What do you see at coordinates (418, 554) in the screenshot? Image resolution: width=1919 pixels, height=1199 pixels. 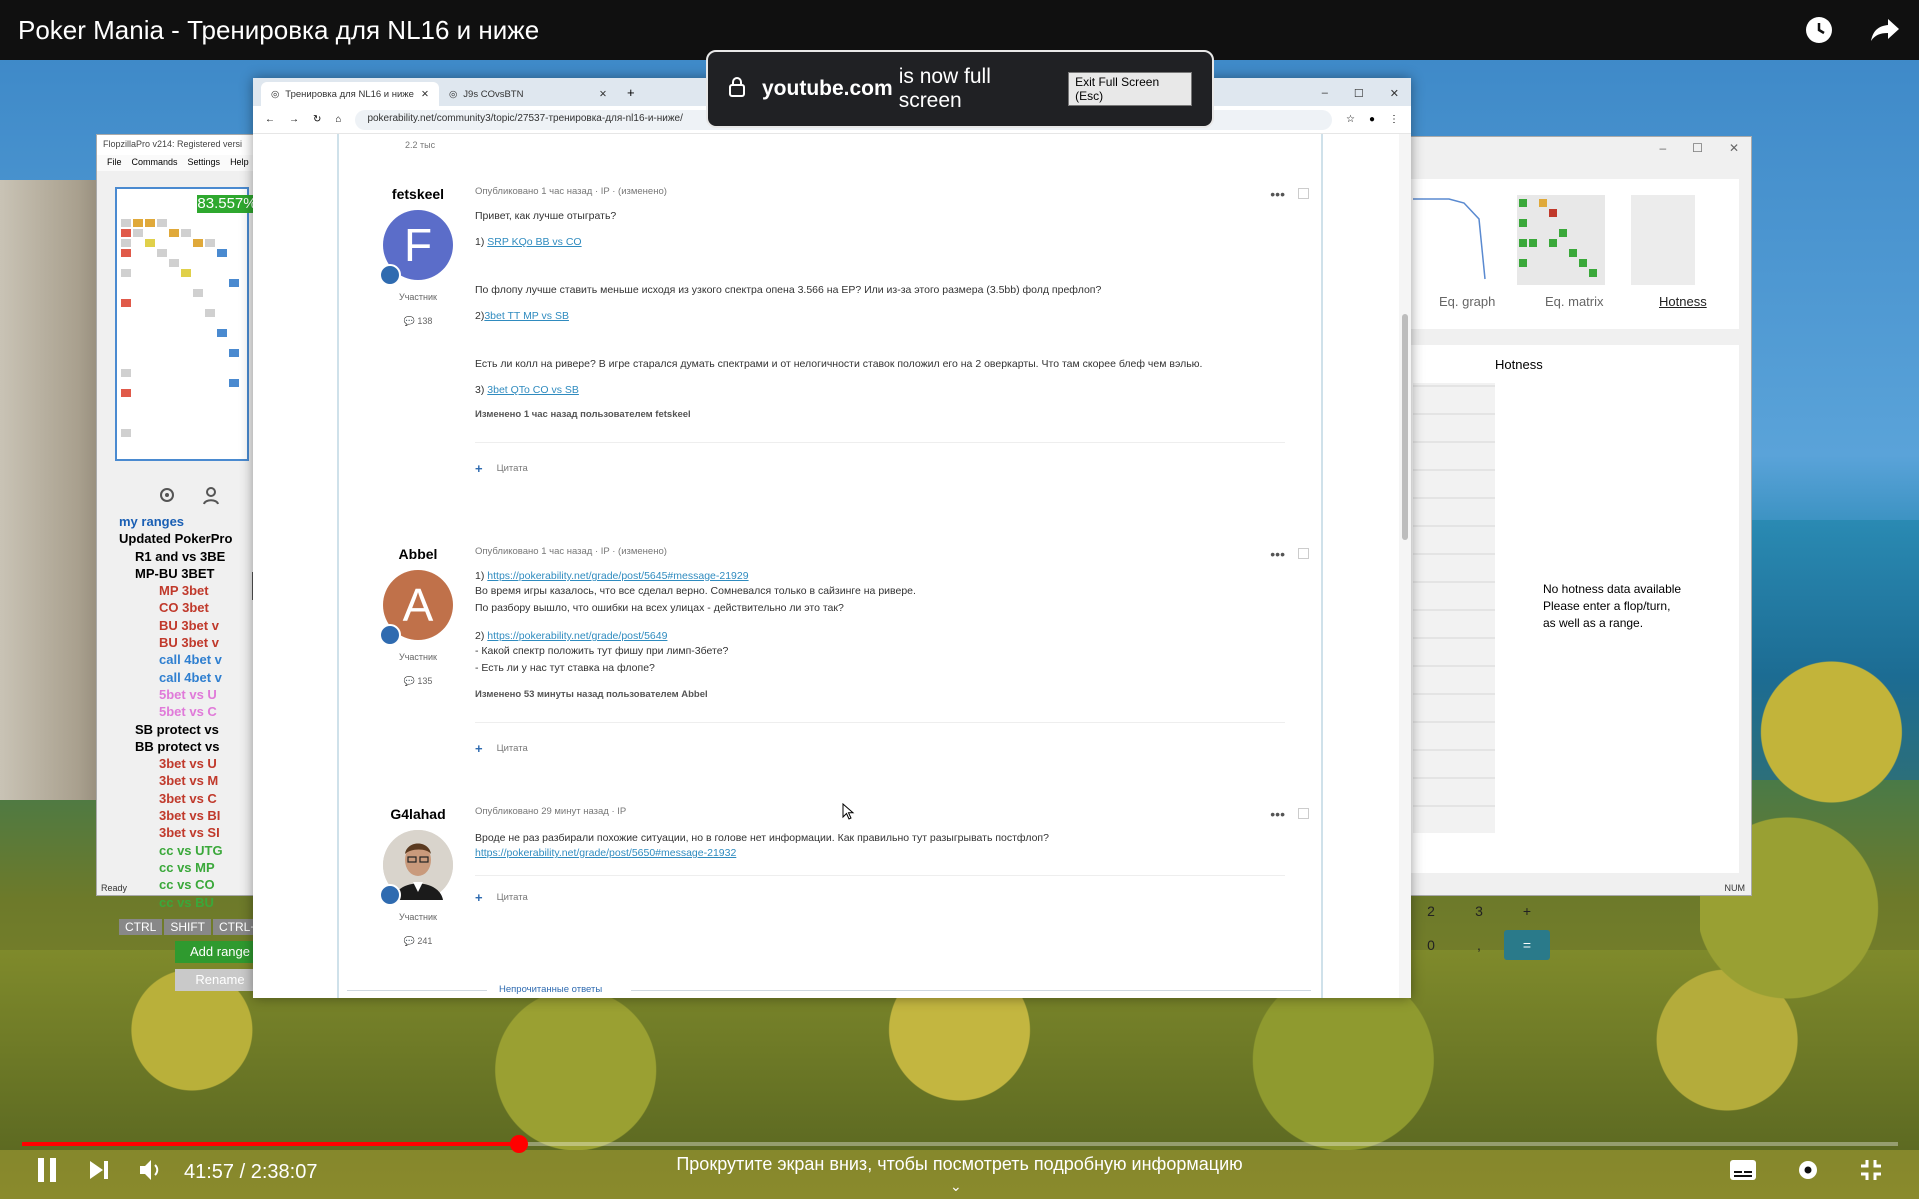 I see `author-name: Abbel` at bounding box center [418, 554].